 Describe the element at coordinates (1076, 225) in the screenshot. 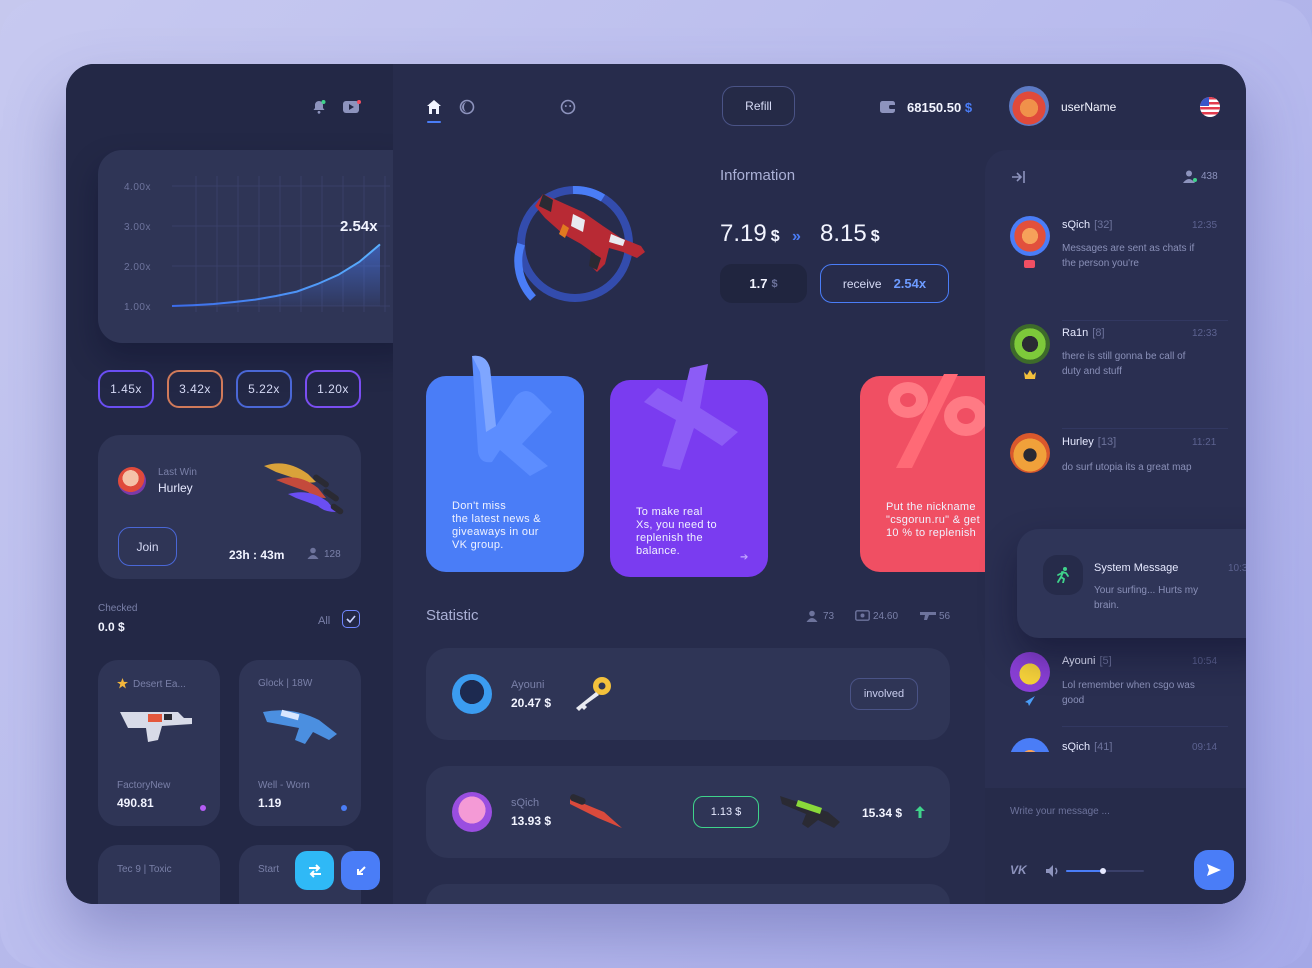

I see `chat-author-name: sQich` at that location.